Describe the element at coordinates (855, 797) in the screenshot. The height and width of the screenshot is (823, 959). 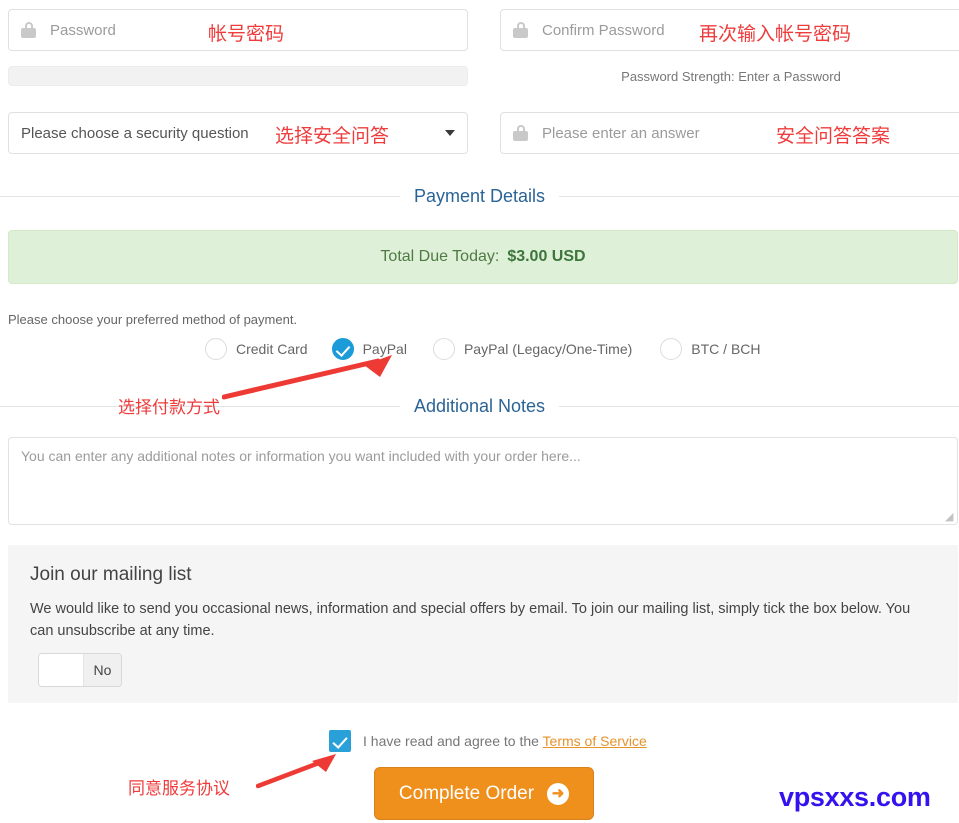
I see `watermark: vpsxxs.com` at that location.